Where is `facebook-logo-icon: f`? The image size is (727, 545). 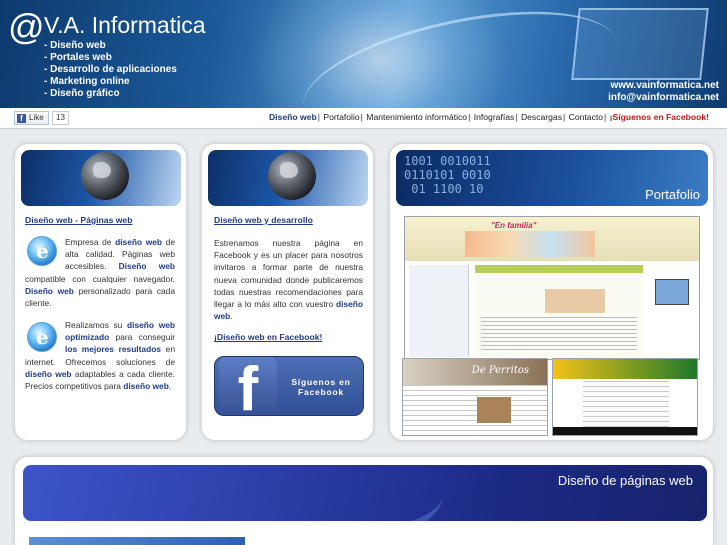 facebook-logo-icon: f is located at coordinates (248, 386).